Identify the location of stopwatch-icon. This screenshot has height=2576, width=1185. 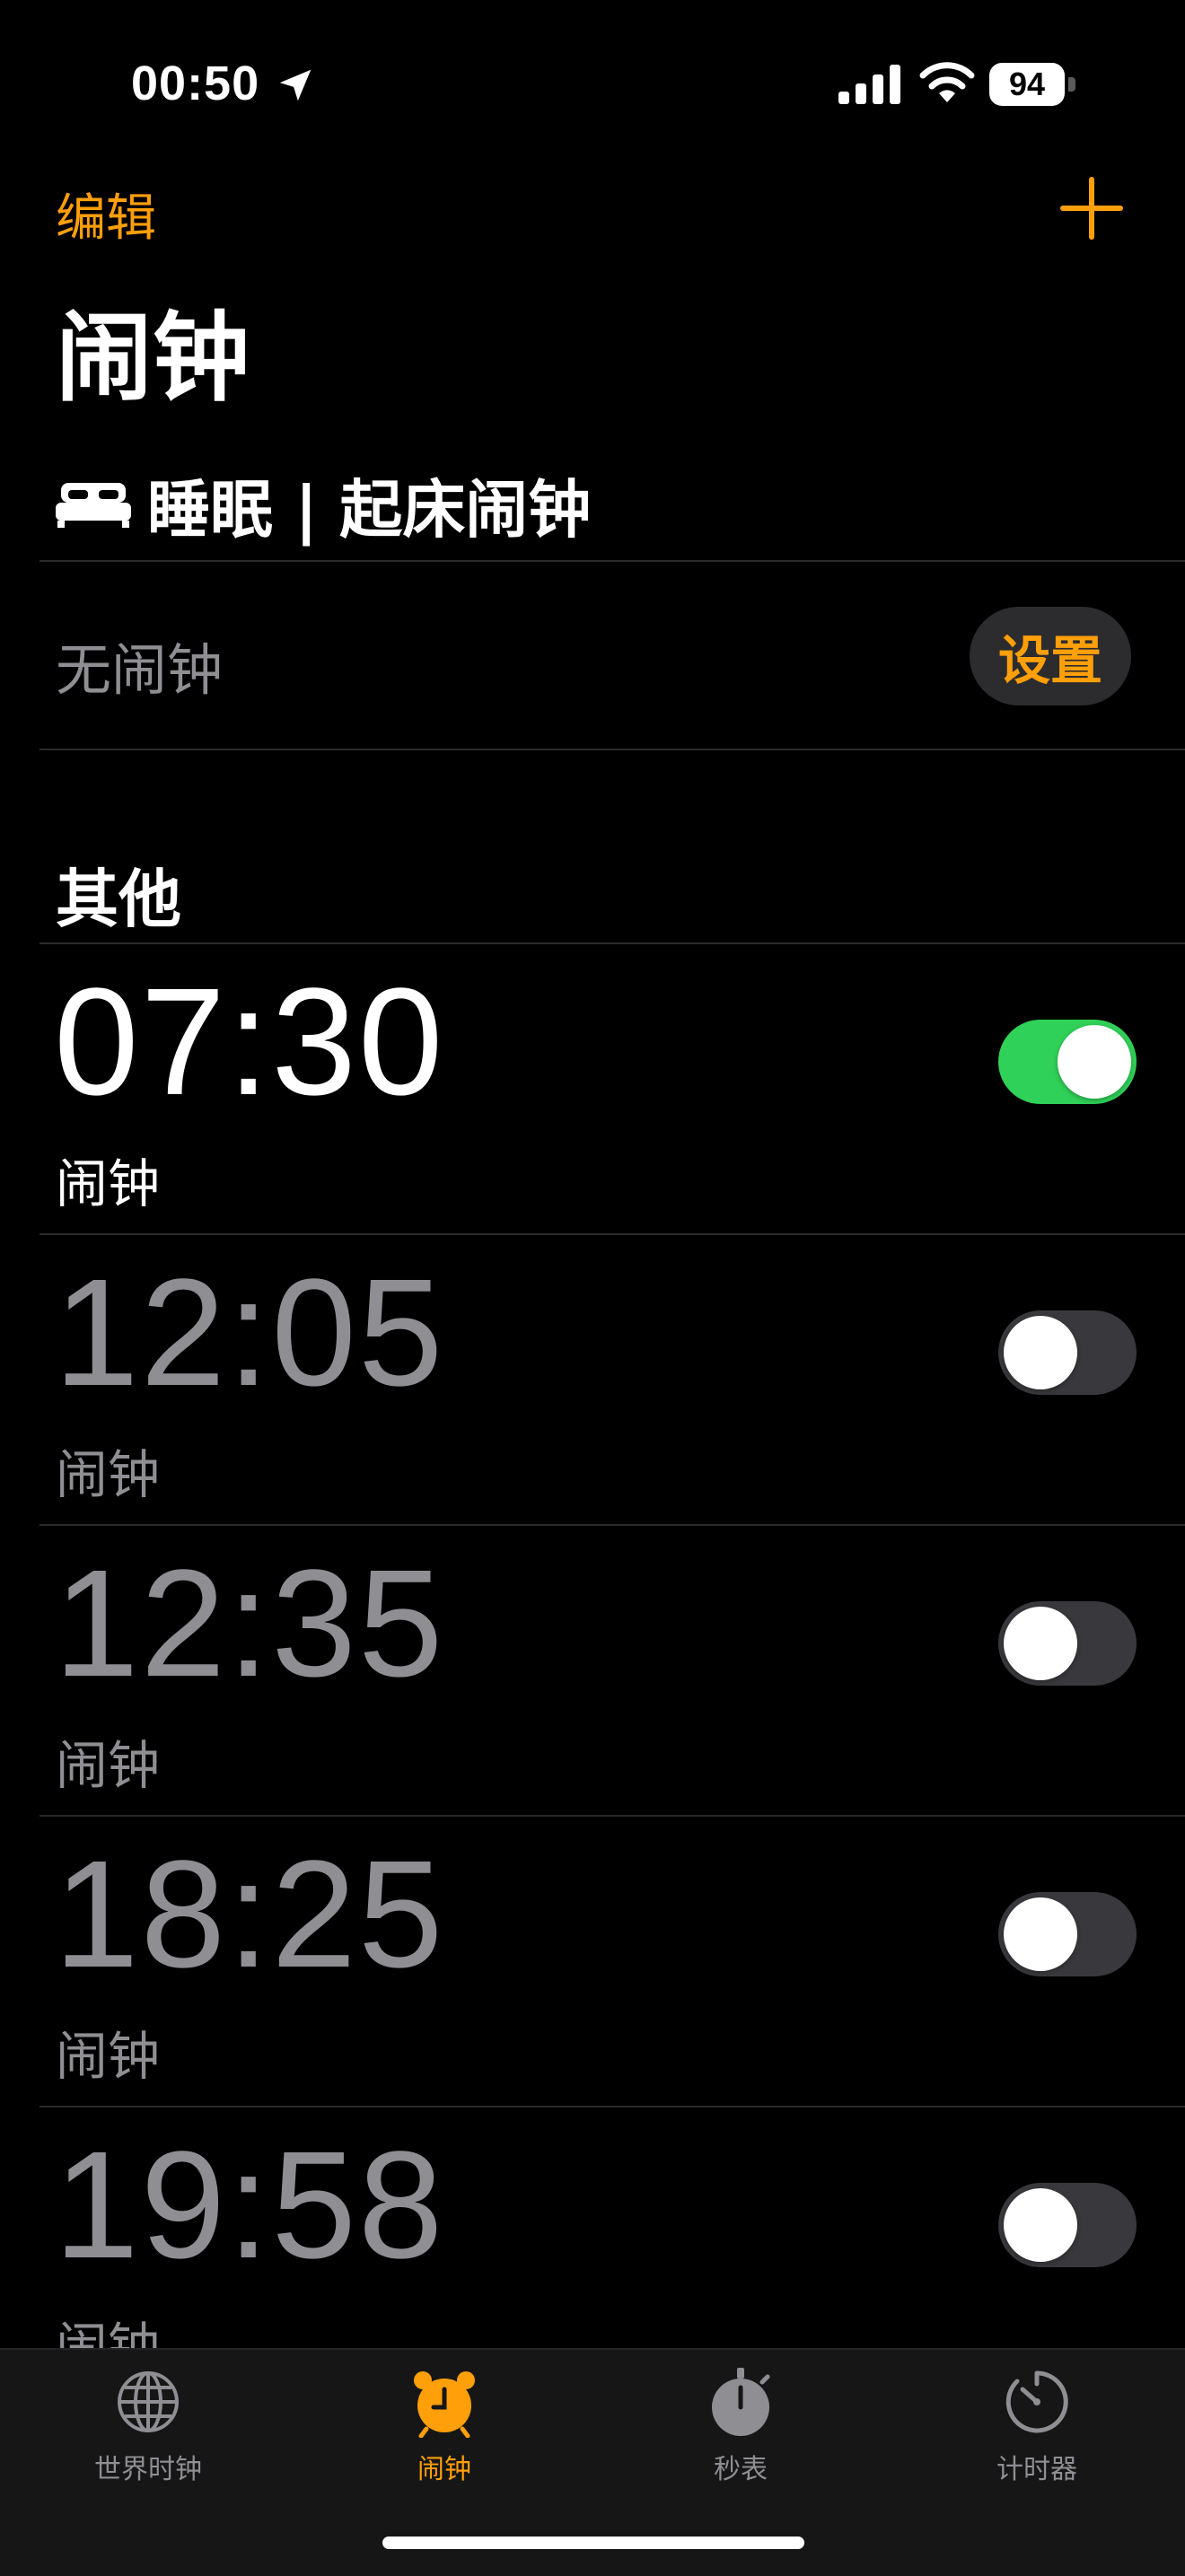
(741, 2402).